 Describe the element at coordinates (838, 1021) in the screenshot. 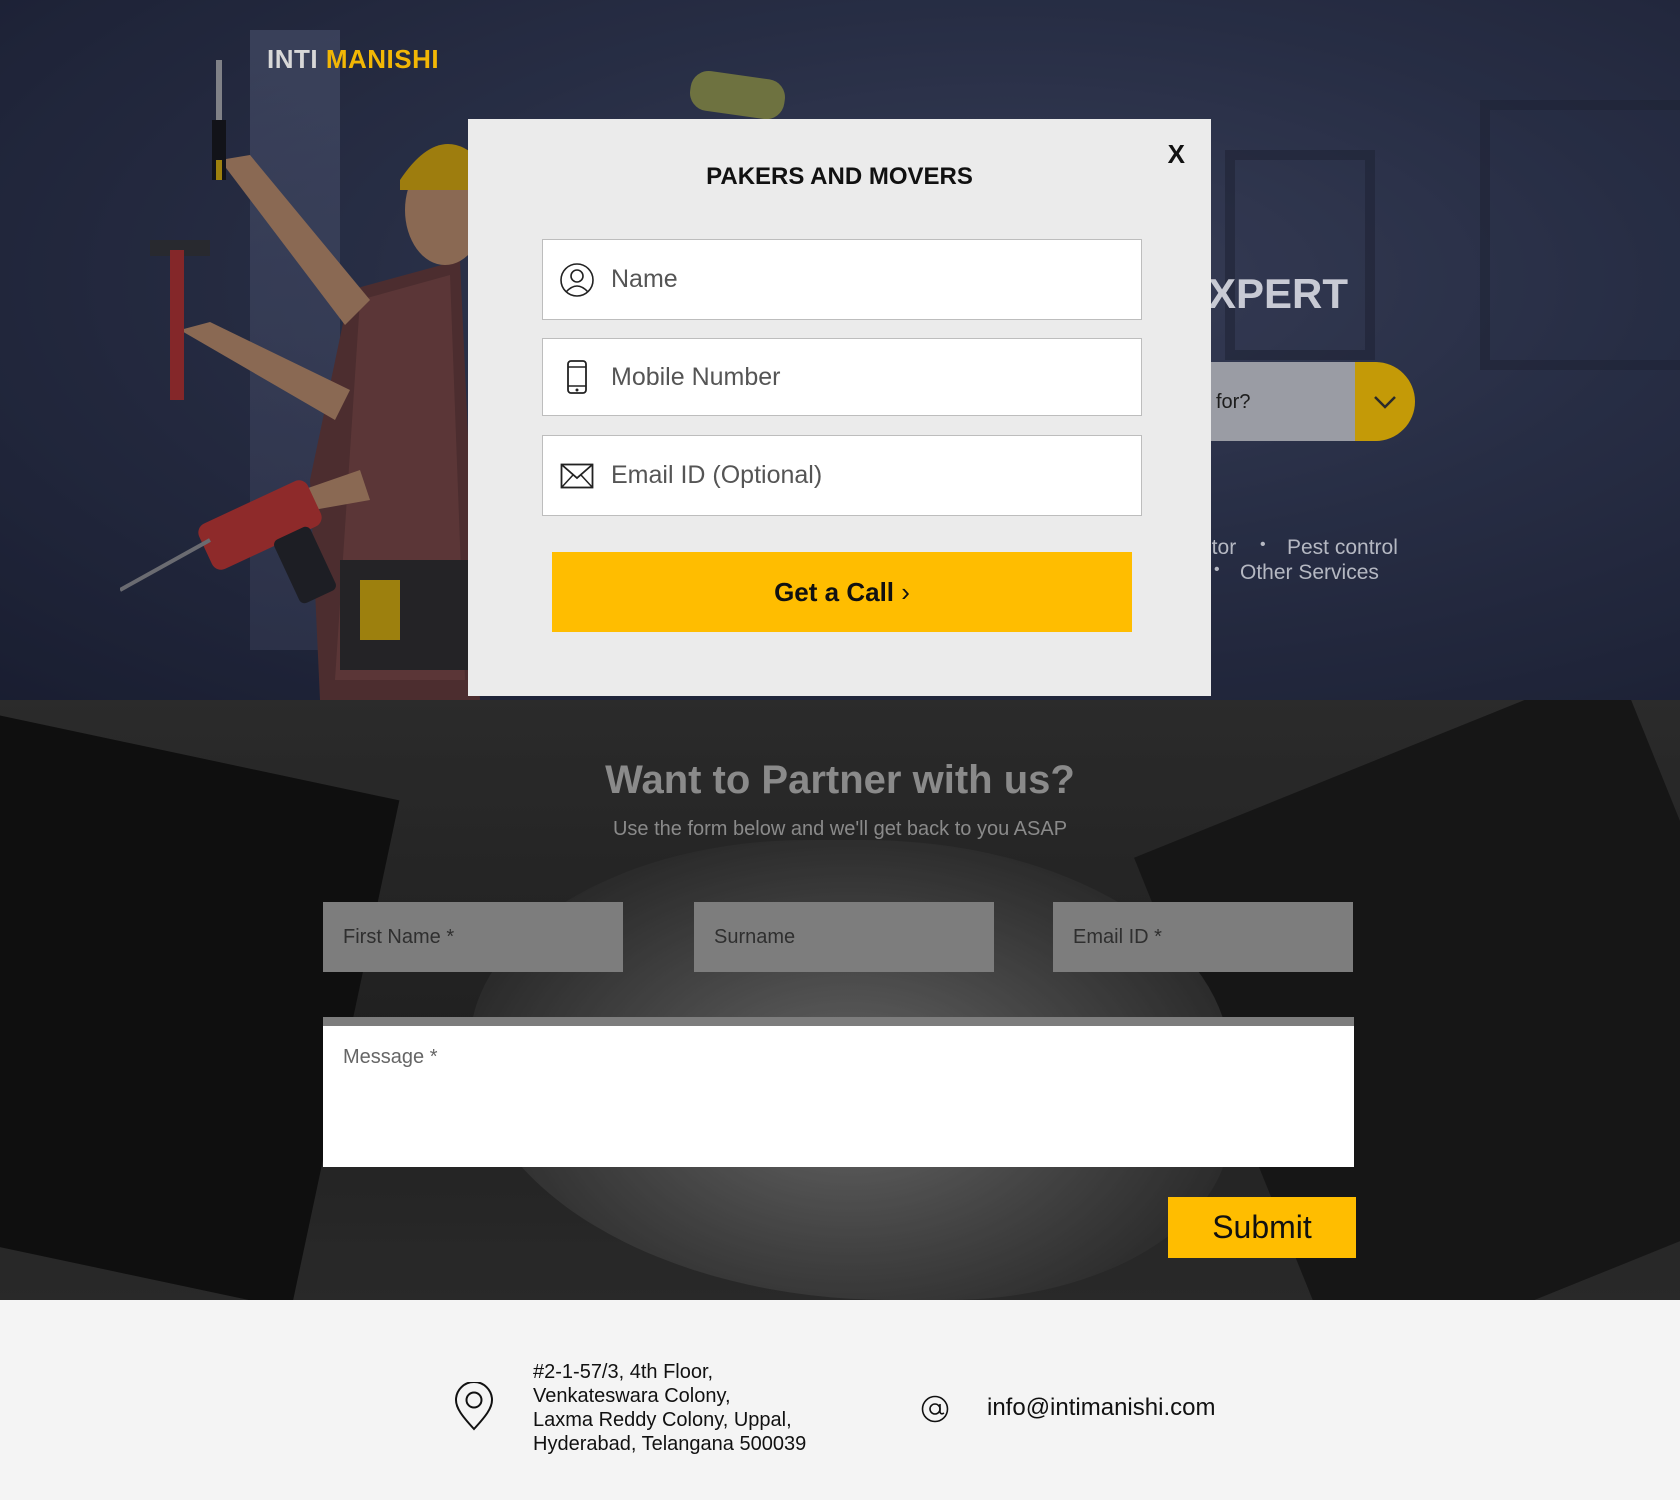

I see `message-top-bar` at that location.